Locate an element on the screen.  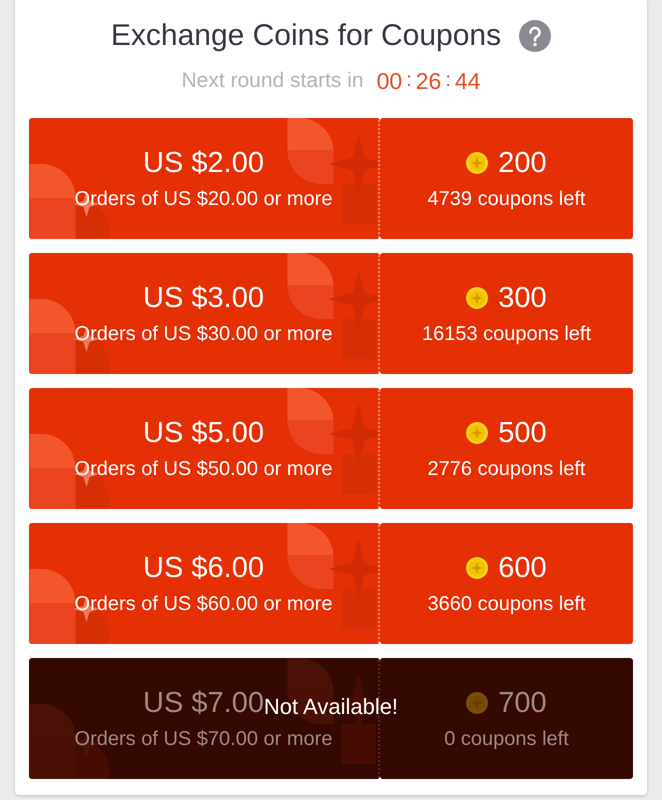
countdown-time: 44 is located at coordinates (467, 81).